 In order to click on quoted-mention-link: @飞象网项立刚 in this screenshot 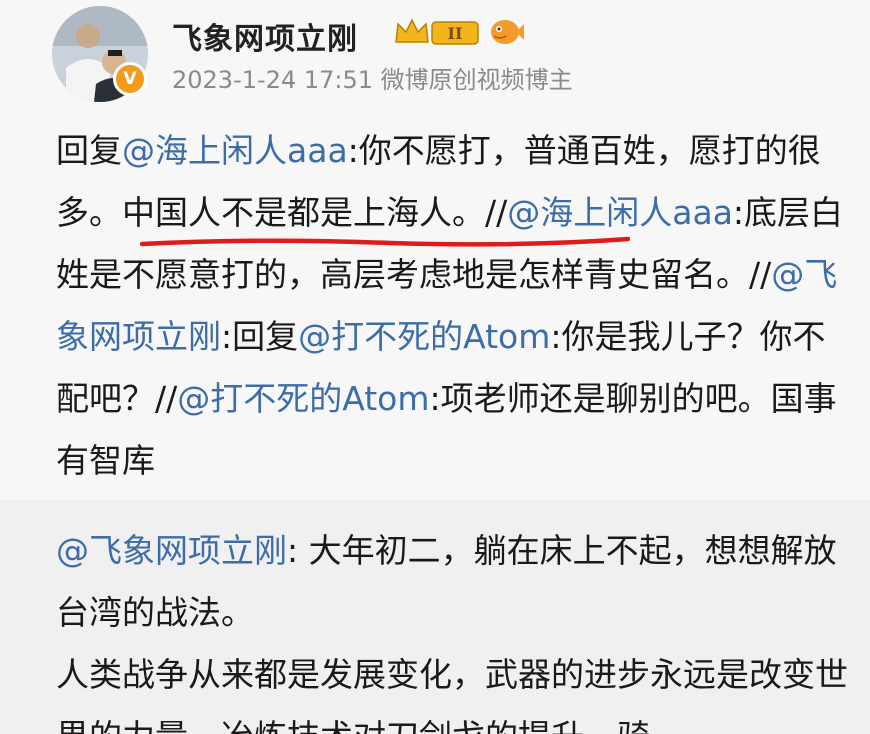, I will do `click(171, 550)`.